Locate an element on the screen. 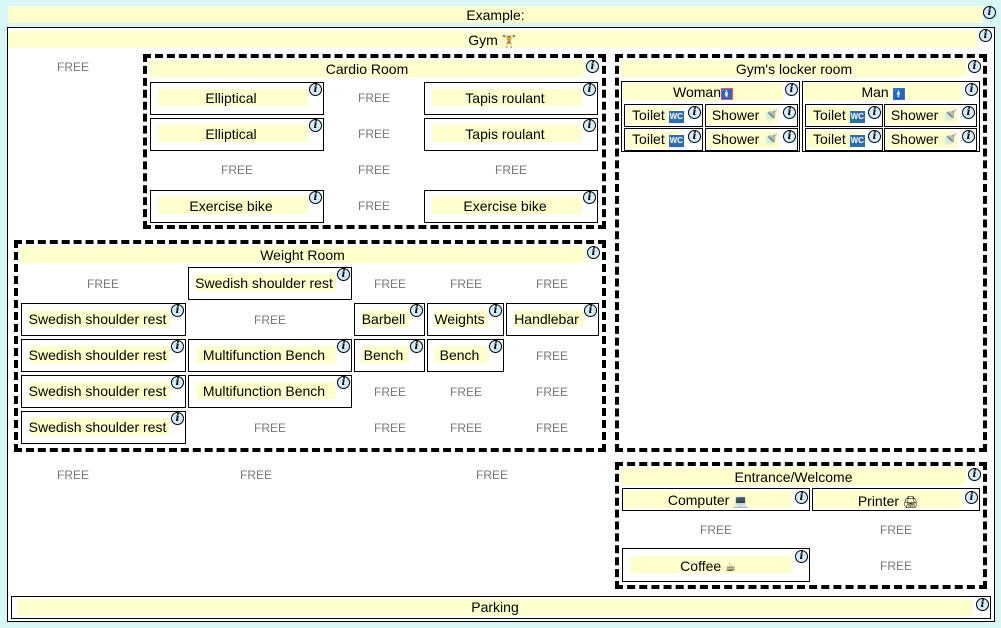 This screenshot has height=628, width=1001. weightlifter-icon: 🏋 is located at coordinates (509, 41).